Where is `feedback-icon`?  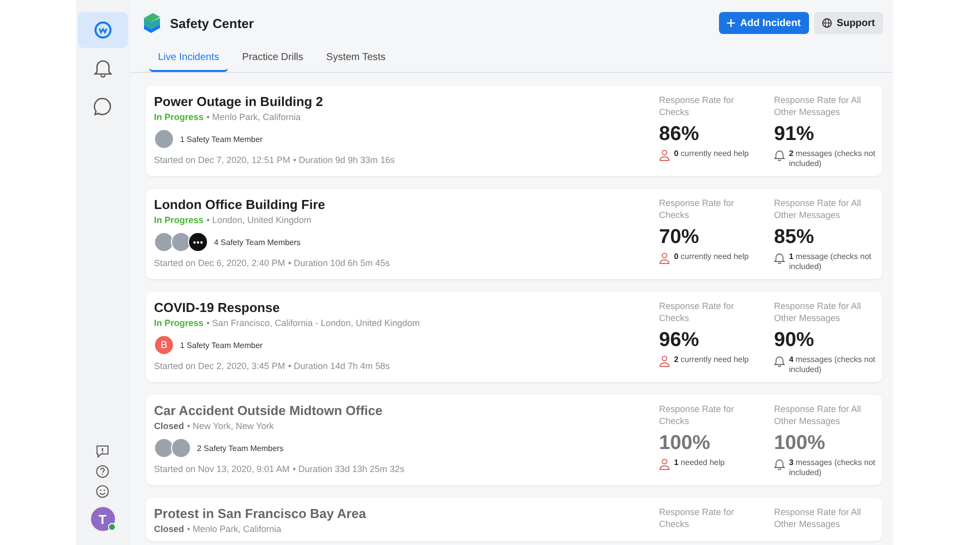 feedback-icon is located at coordinates (102, 451).